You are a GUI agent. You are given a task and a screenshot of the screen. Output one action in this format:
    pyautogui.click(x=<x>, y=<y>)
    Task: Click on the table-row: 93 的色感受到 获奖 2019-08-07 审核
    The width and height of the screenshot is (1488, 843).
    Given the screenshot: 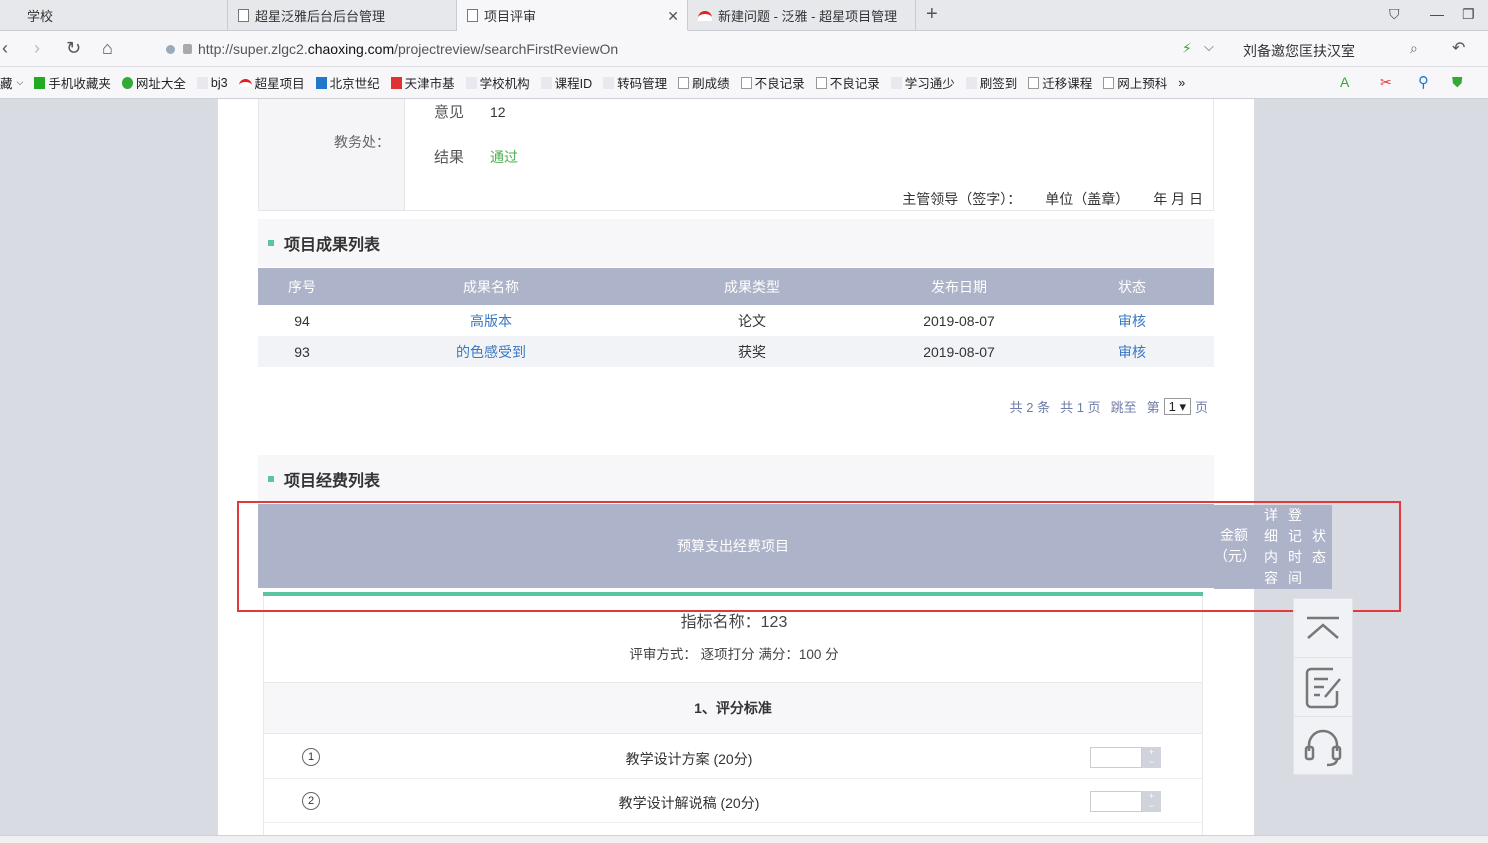 What is the action you would take?
    pyautogui.click(x=736, y=351)
    